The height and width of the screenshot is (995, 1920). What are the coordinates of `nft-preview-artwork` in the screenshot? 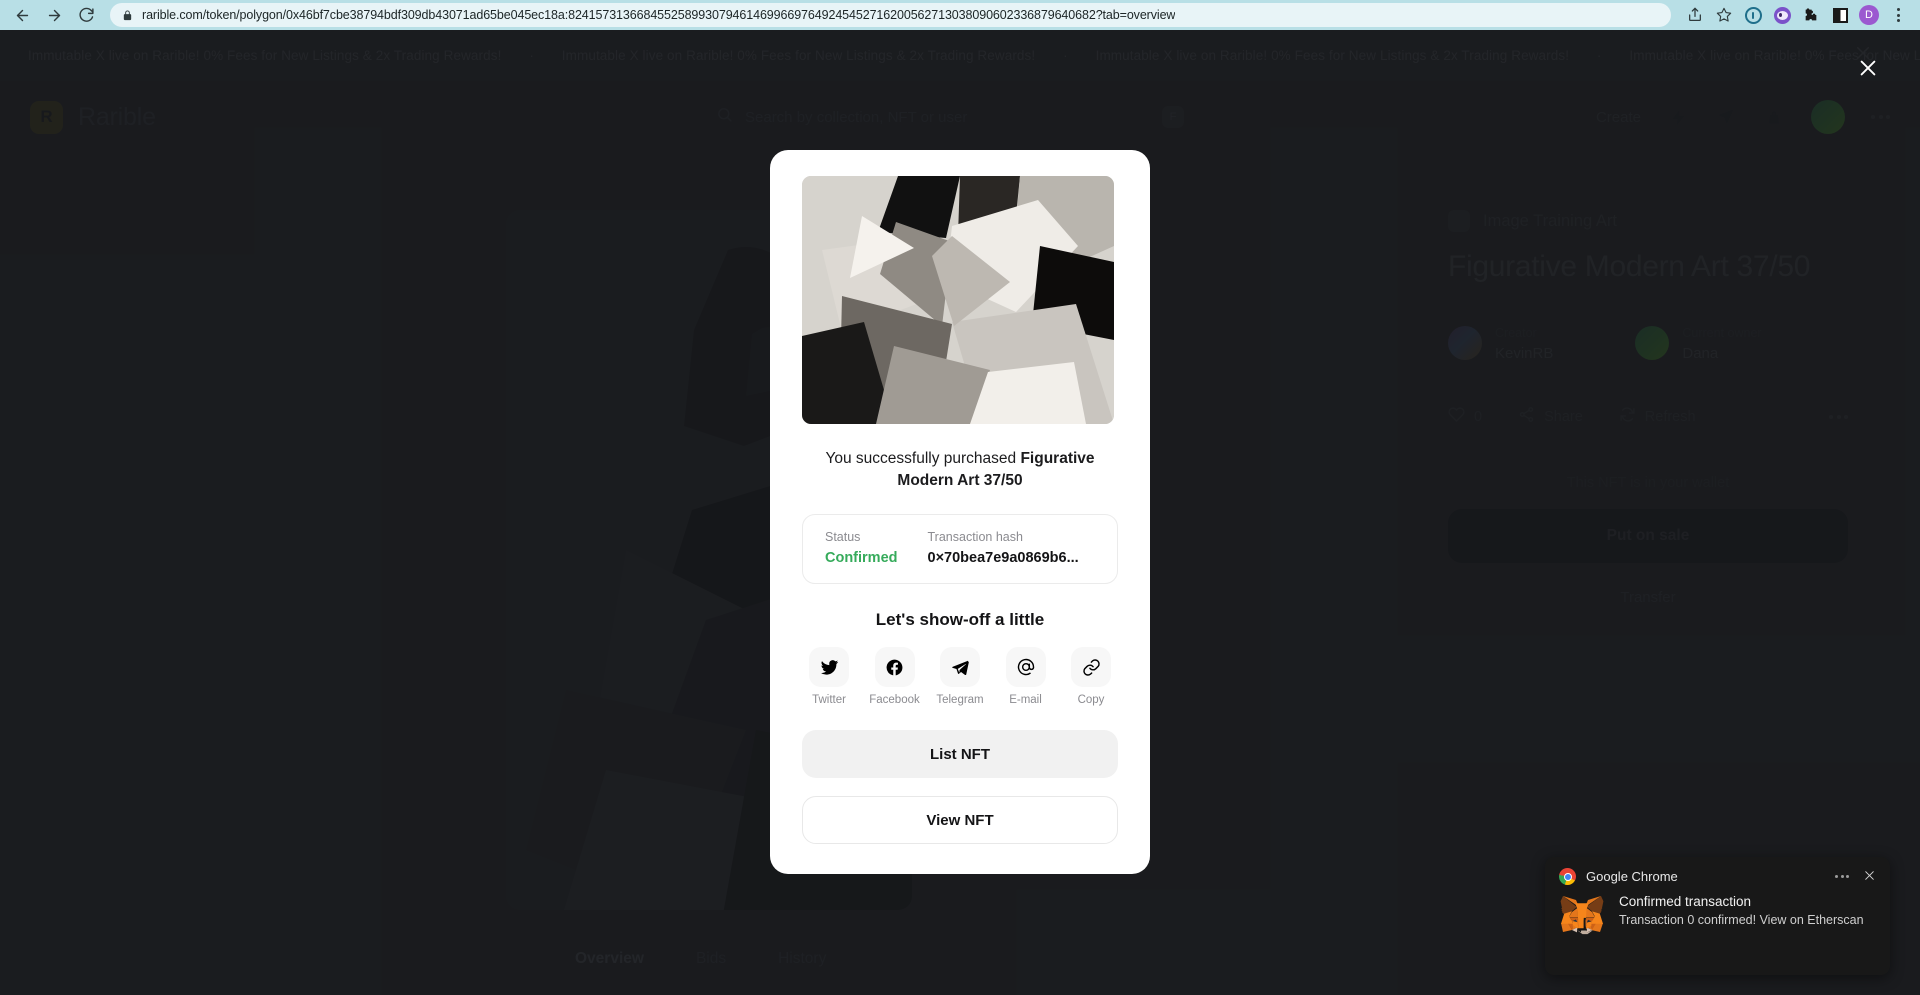 It's located at (958, 300).